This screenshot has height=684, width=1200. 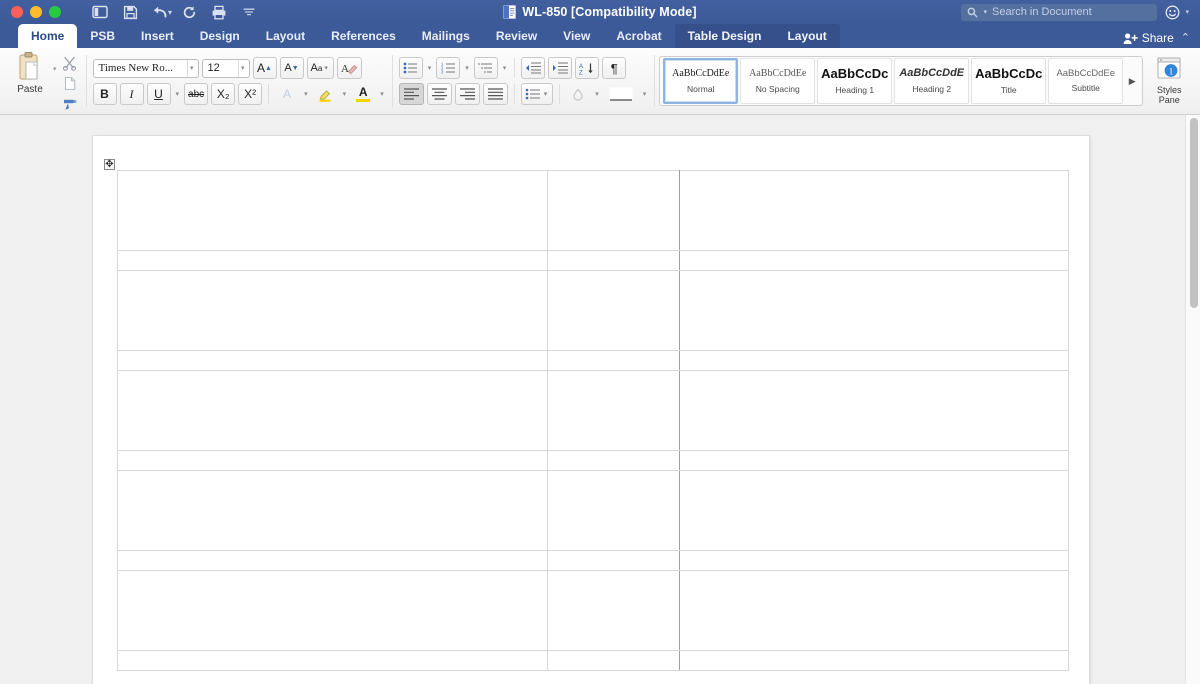 What do you see at coordinates (345, 94) in the screenshot?
I see `highlight-caret: ▾` at bounding box center [345, 94].